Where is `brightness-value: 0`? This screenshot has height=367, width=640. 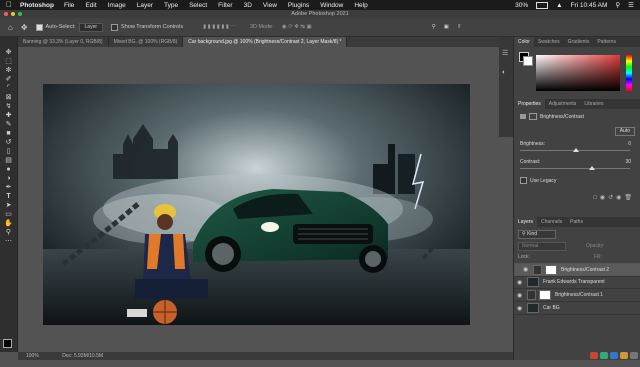
brightness-value: 0 is located at coordinates (629, 144).